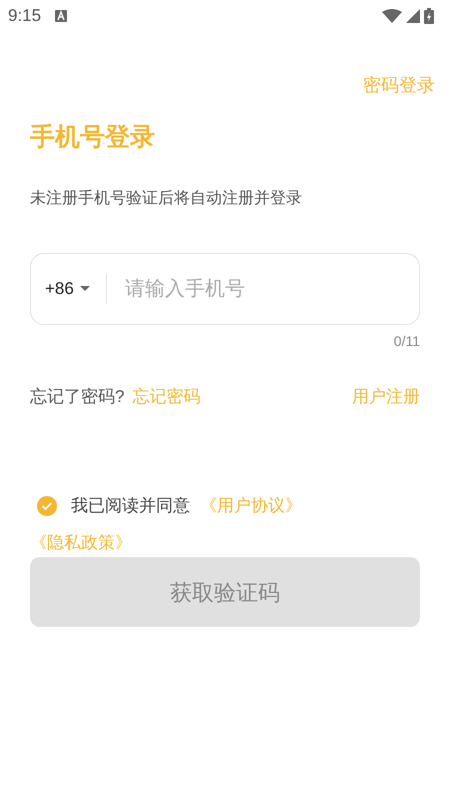 Image resolution: width=450 pixels, height=800 pixels. I want to click on agreement-checkbox, so click(47, 506).